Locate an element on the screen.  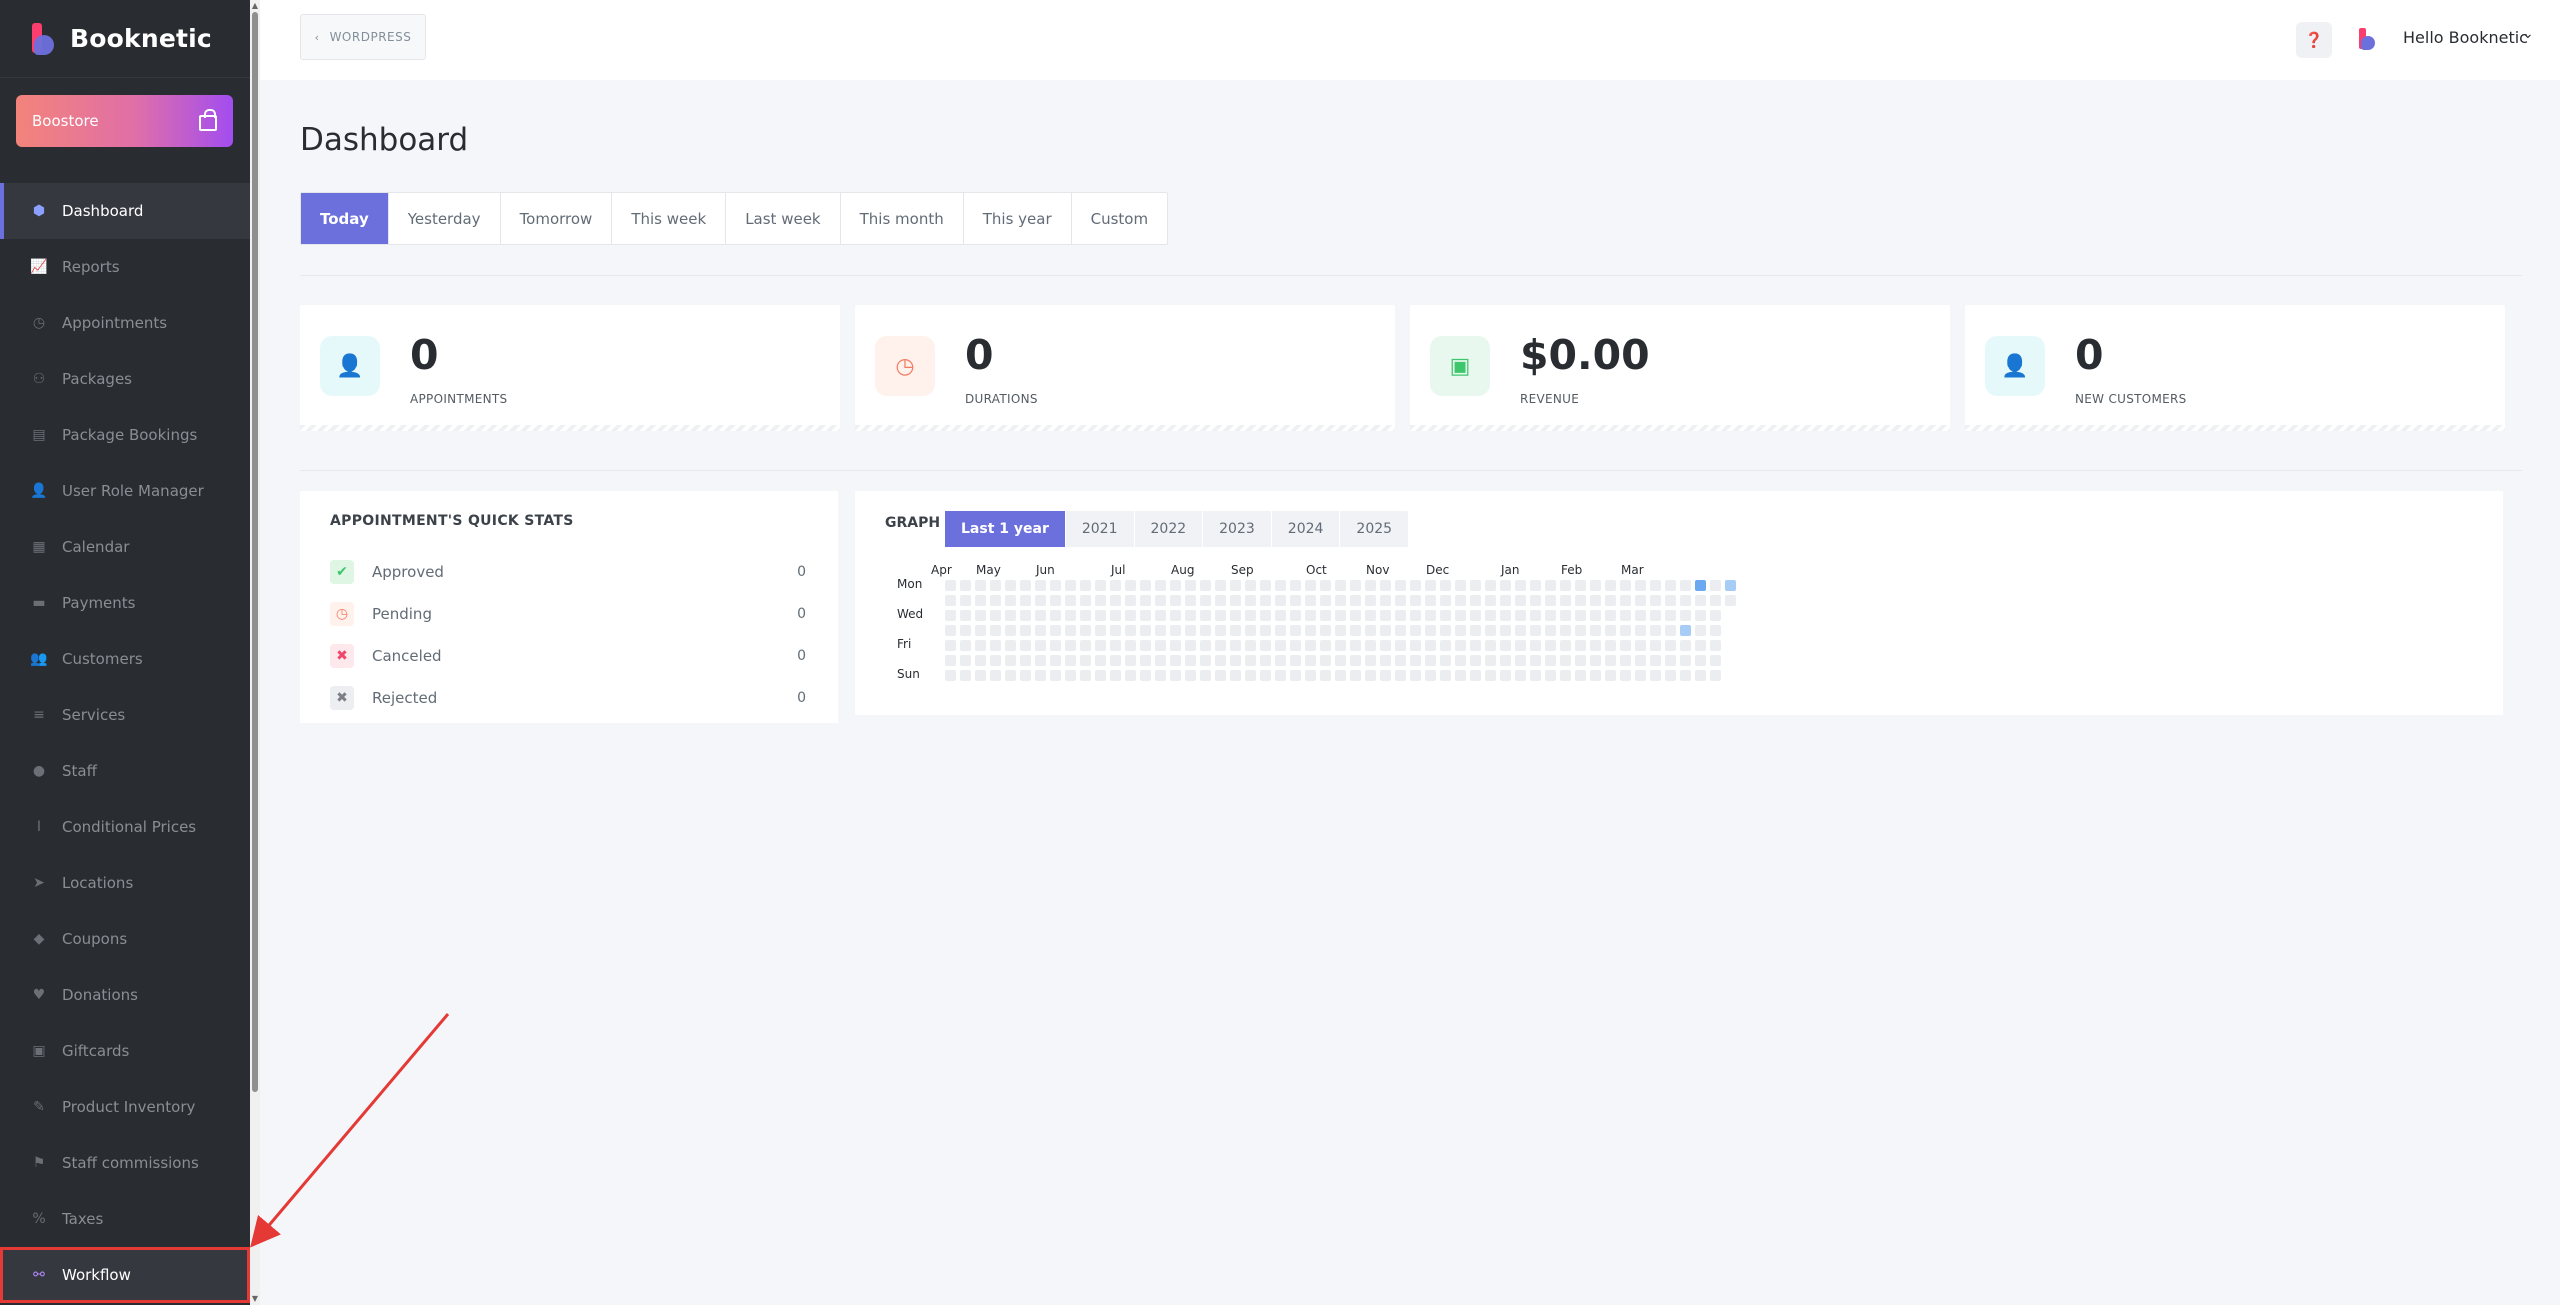
sidebar-item-staff: ● Staff is located at coordinates (125, 771).